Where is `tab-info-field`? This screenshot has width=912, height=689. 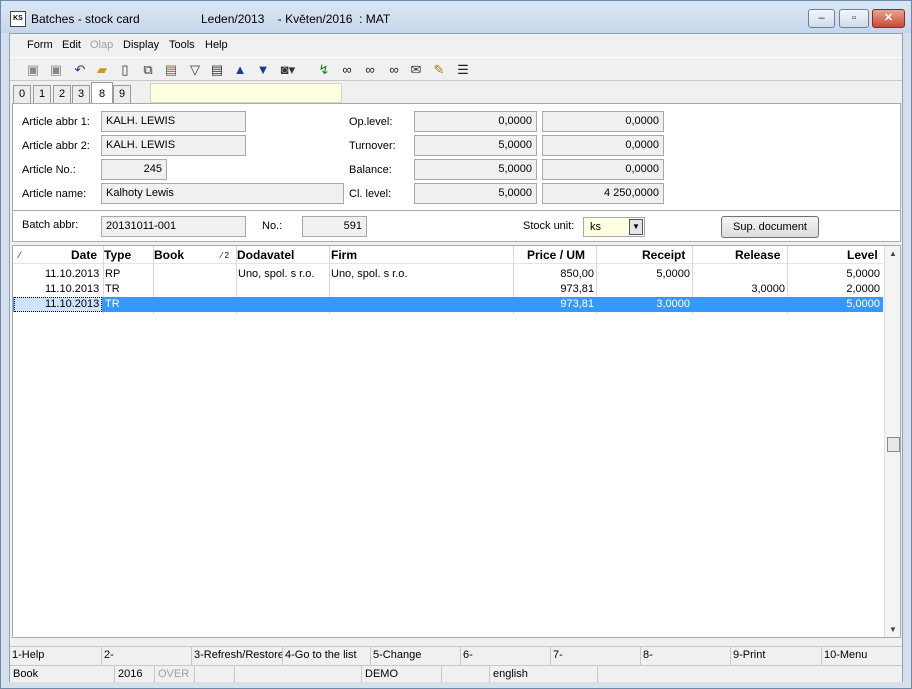
tab-info-field is located at coordinates (246, 93).